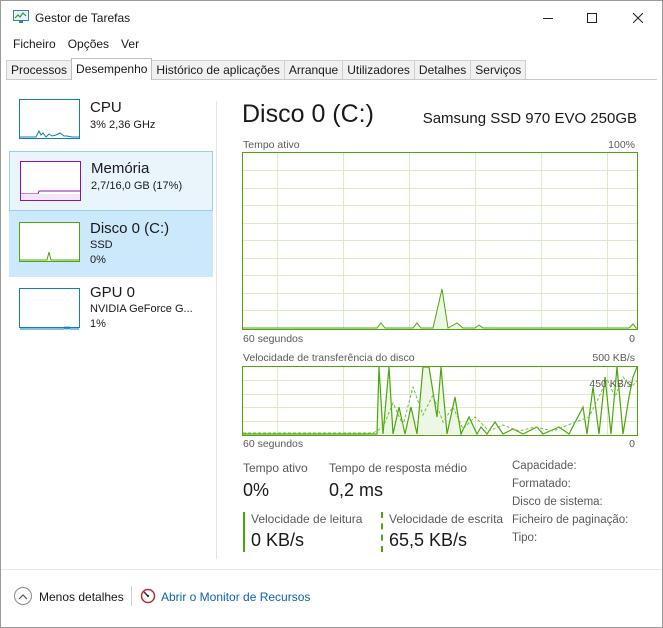  What do you see at coordinates (498, 70) in the screenshot?
I see `tab-services: Serviços` at bounding box center [498, 70].